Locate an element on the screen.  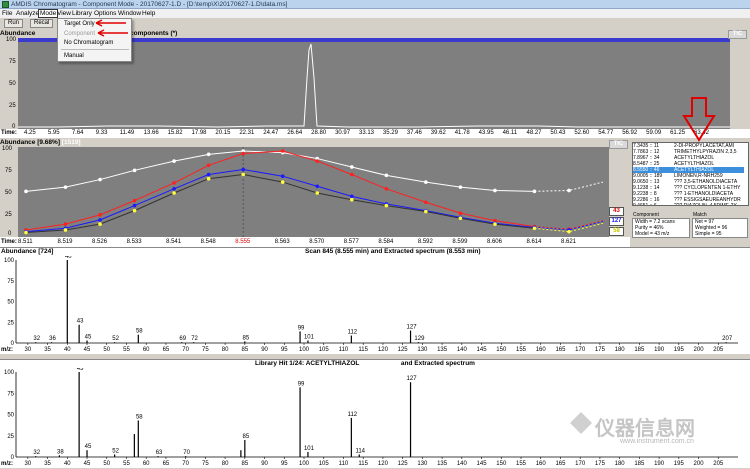
prof-time-tick: 8.614 is located at coordinates (534, 242).